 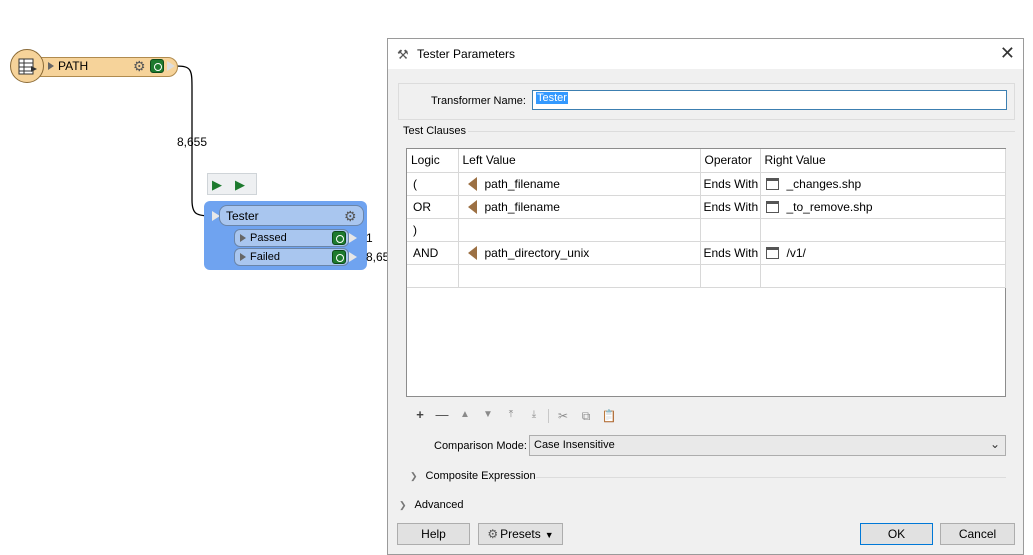 What do you see at coordinates (769, 100) in the screenshot?
I see `transformer-name-input: Tester` at bounding box center [769, 100].